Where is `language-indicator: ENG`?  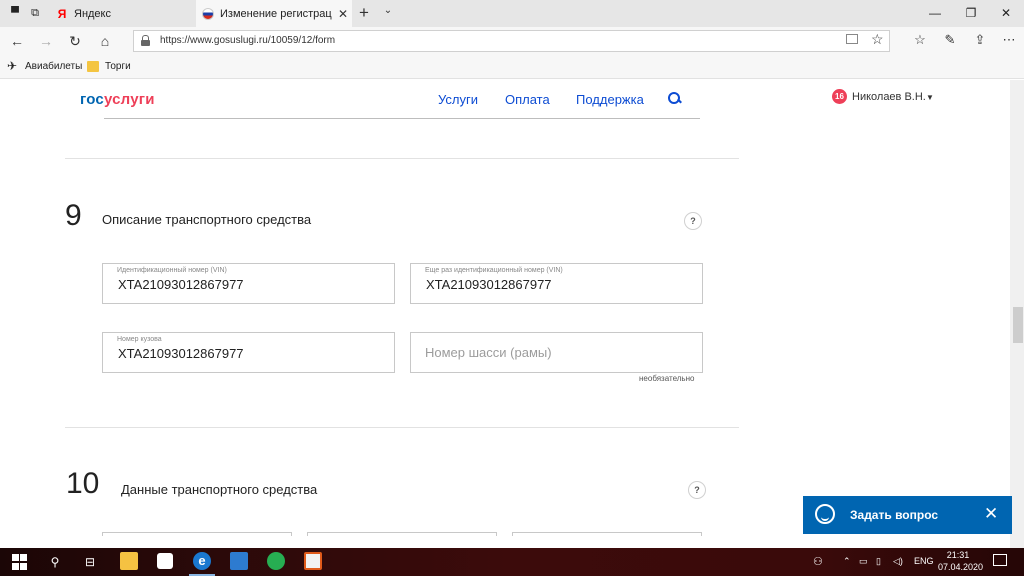 language-indicator: ENG is located at coordinates (924, 561).